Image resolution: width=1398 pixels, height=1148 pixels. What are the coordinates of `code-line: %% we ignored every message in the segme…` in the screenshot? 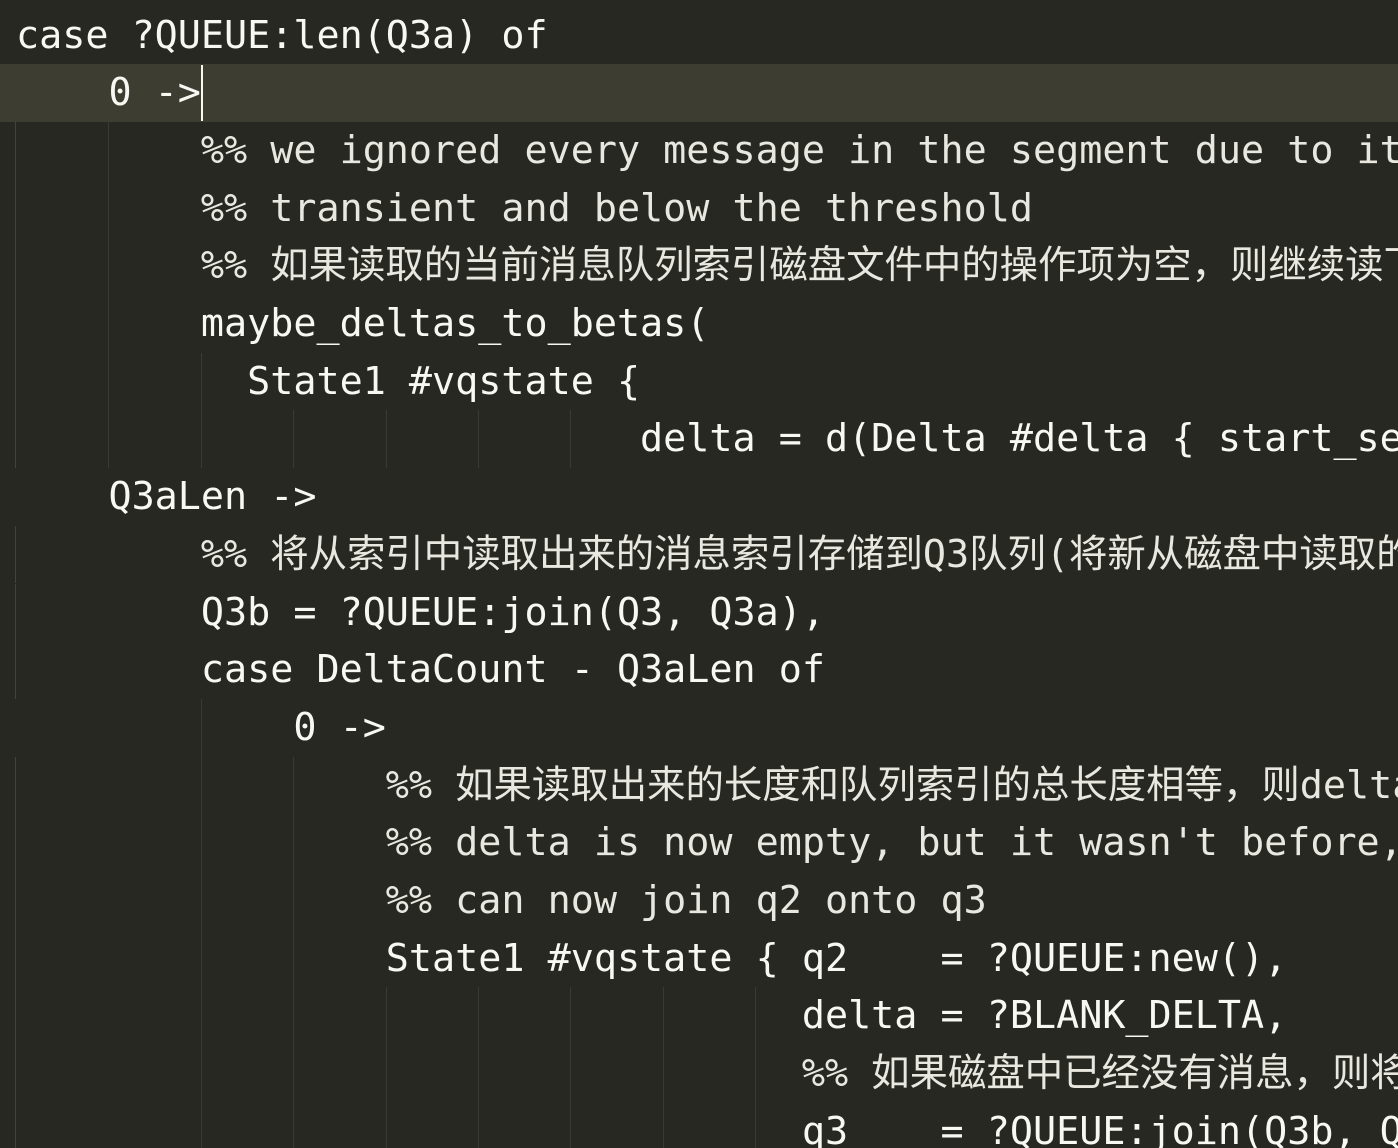 It's located at (699, 151).